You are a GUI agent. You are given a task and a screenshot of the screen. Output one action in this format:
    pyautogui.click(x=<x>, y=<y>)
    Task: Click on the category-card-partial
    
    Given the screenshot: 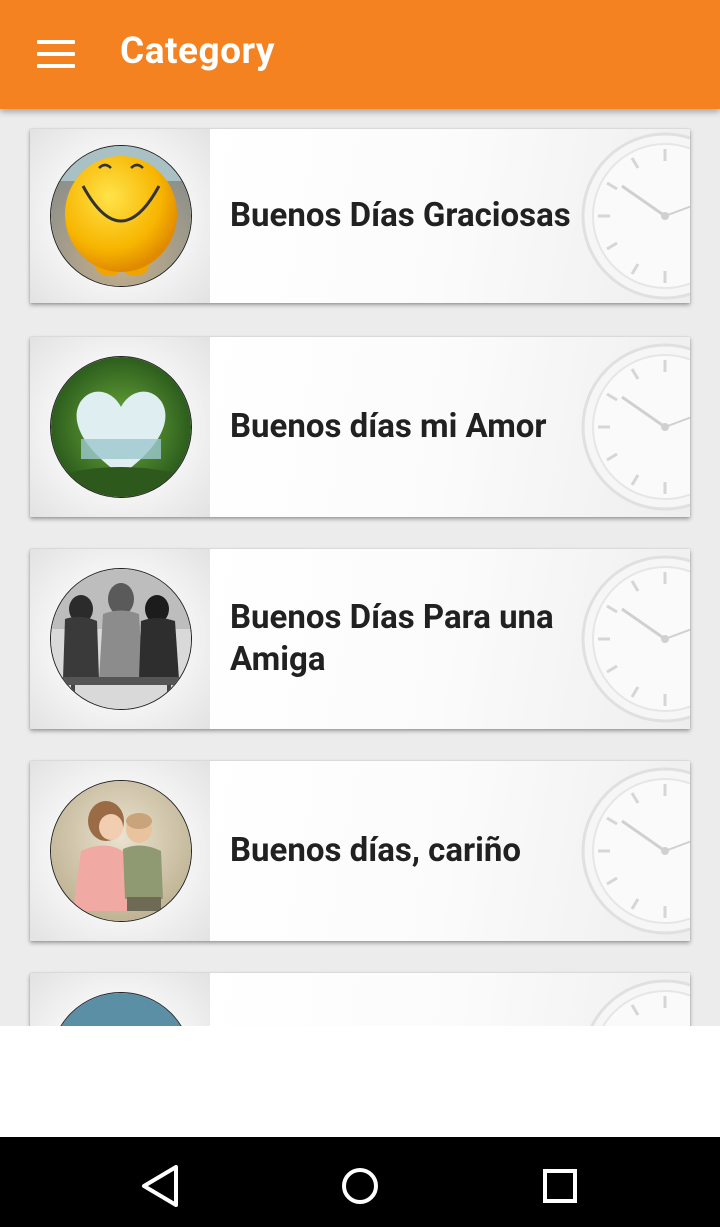 What is the action you would take?
    pyautogui.click(x=360, y=999)
    